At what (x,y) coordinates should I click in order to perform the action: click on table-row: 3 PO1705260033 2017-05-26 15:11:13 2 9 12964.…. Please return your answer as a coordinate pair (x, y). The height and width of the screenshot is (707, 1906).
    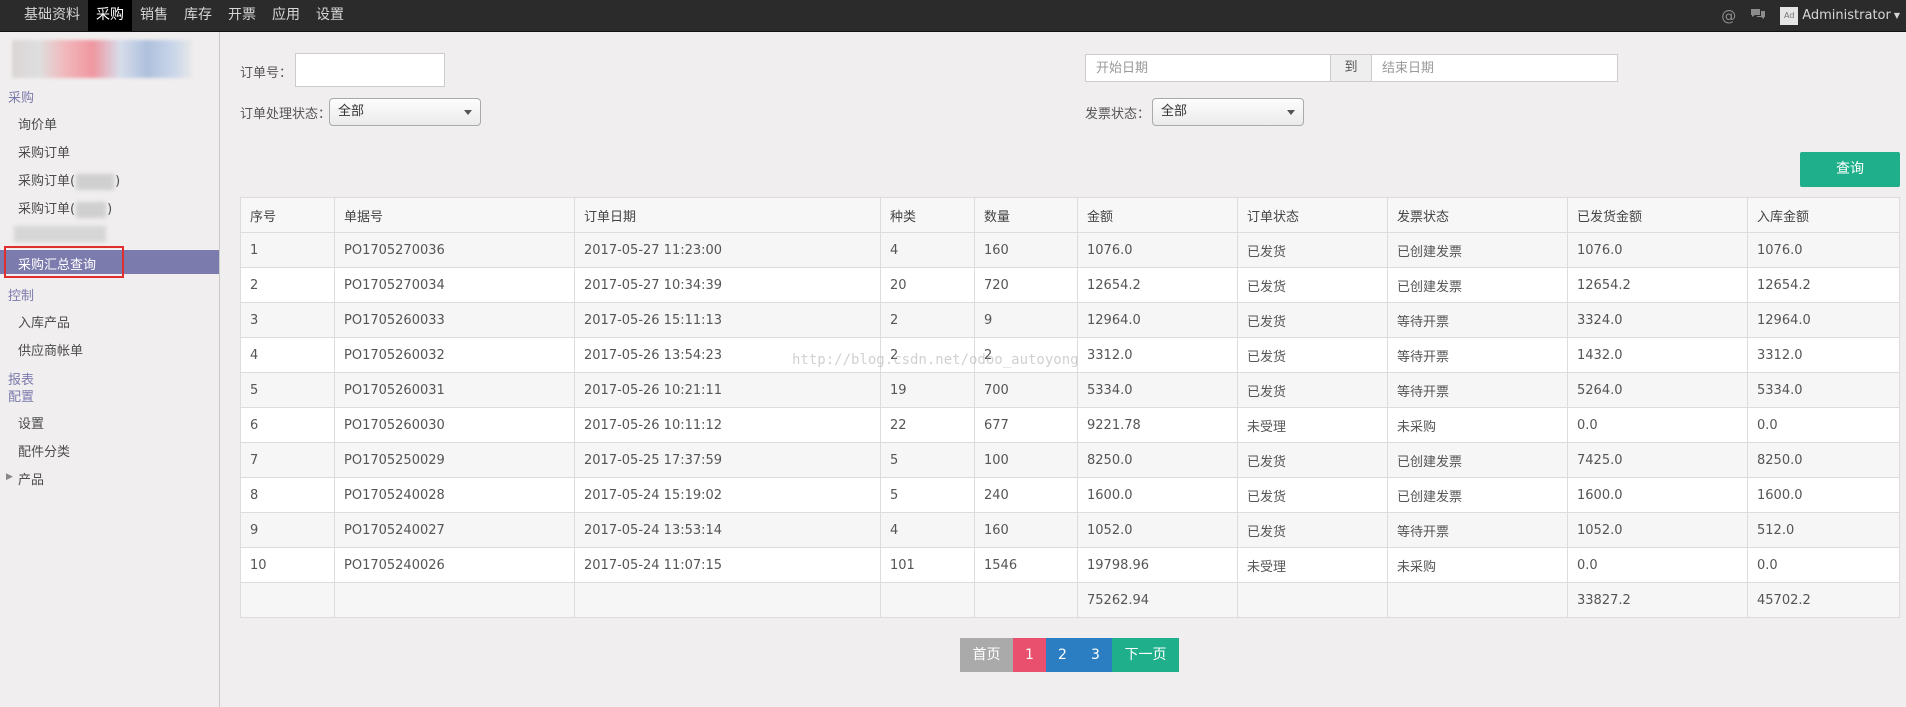
    Looking at the image, I should click on (1070, 320).